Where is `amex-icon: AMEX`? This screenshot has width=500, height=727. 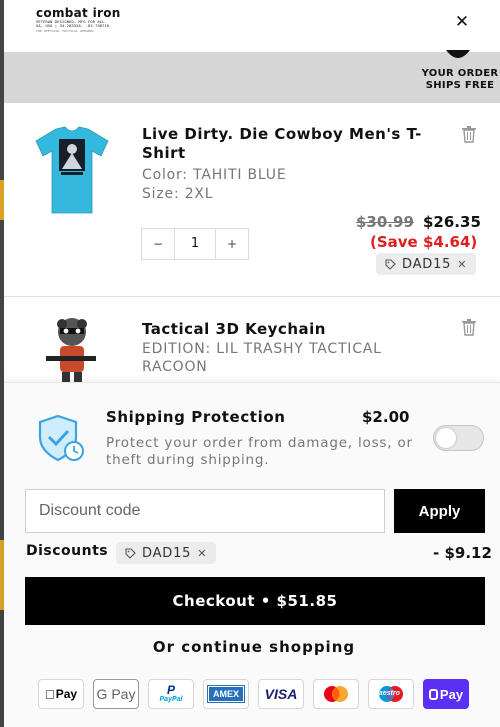
amex-icon: AMEX is located at coordinates (226, 694).